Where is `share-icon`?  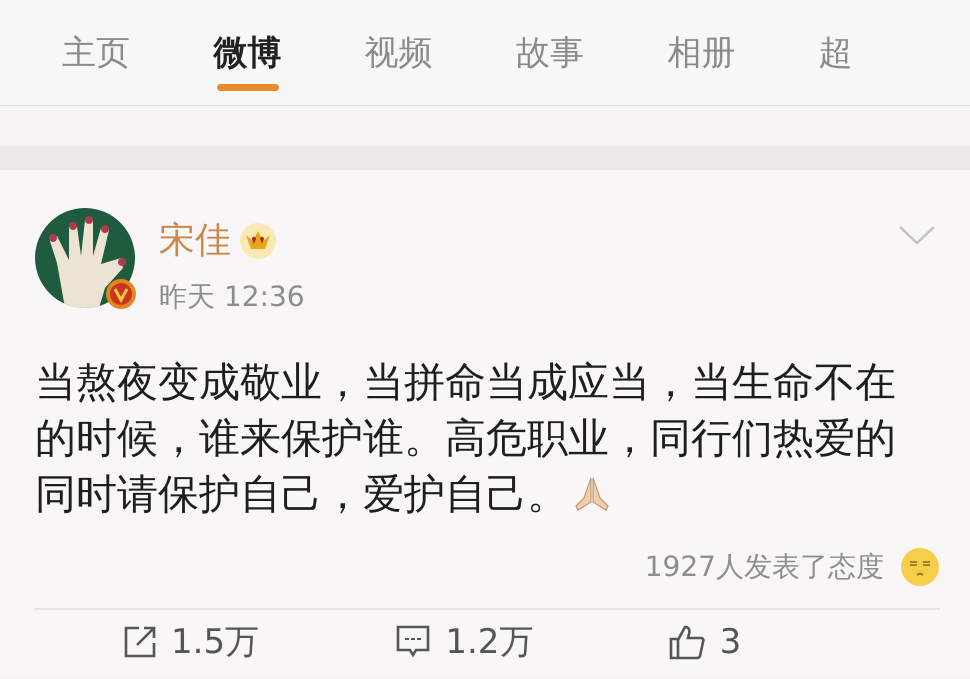
share-icon is located at coordinates (140, 642).